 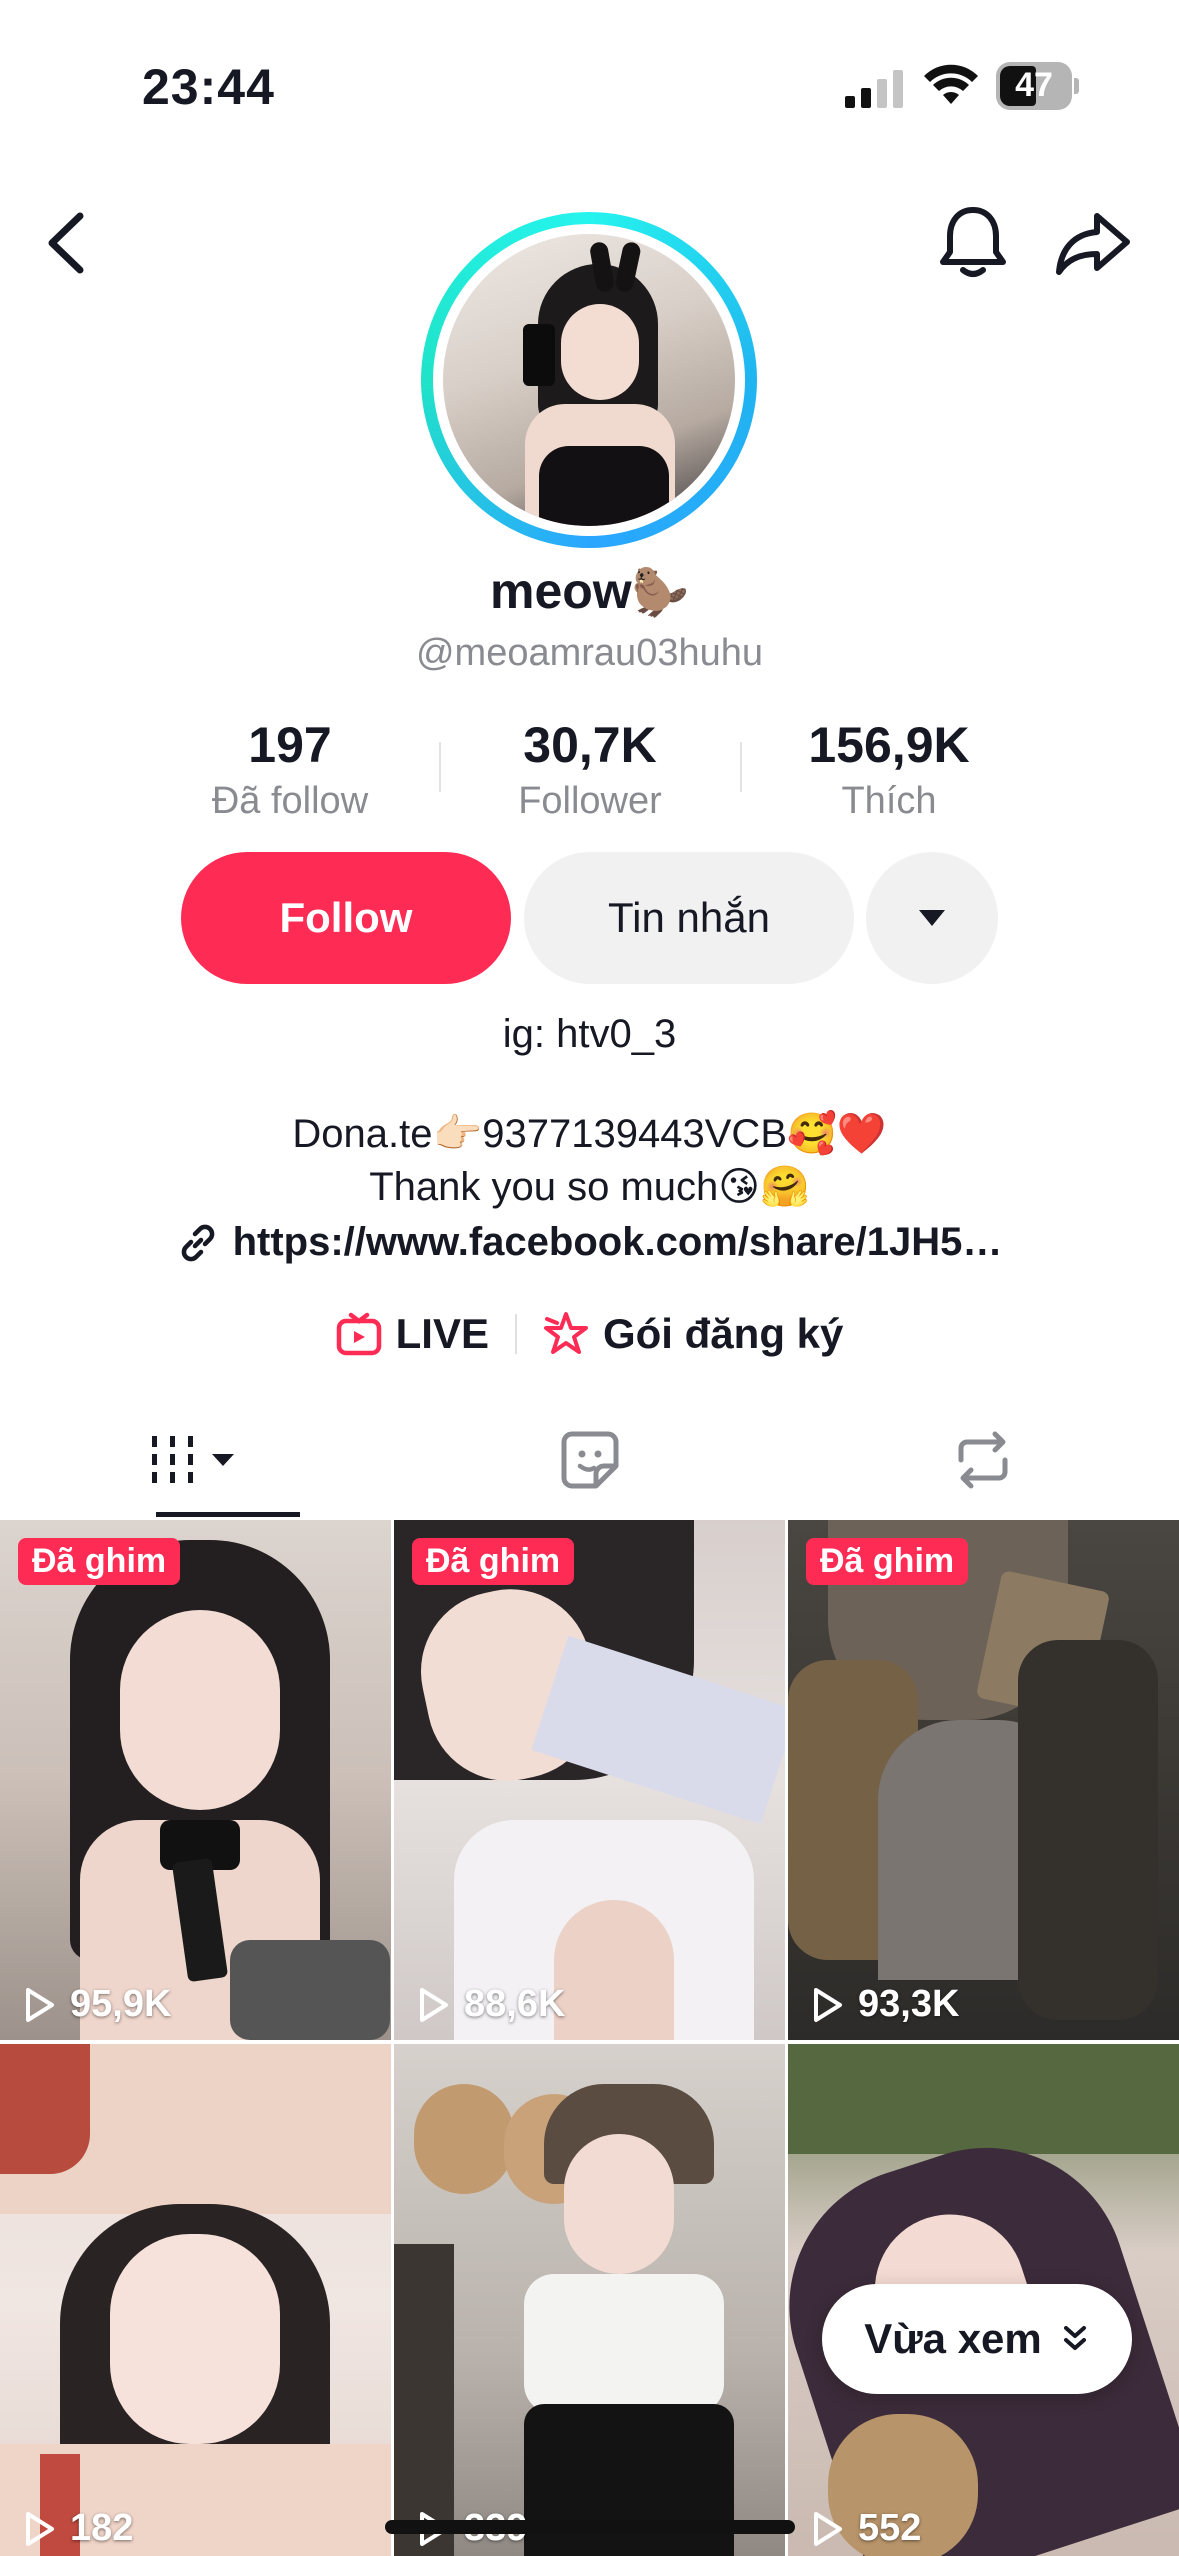 I want to click on name-emoji: 🦫, so click(x=660, y=592).